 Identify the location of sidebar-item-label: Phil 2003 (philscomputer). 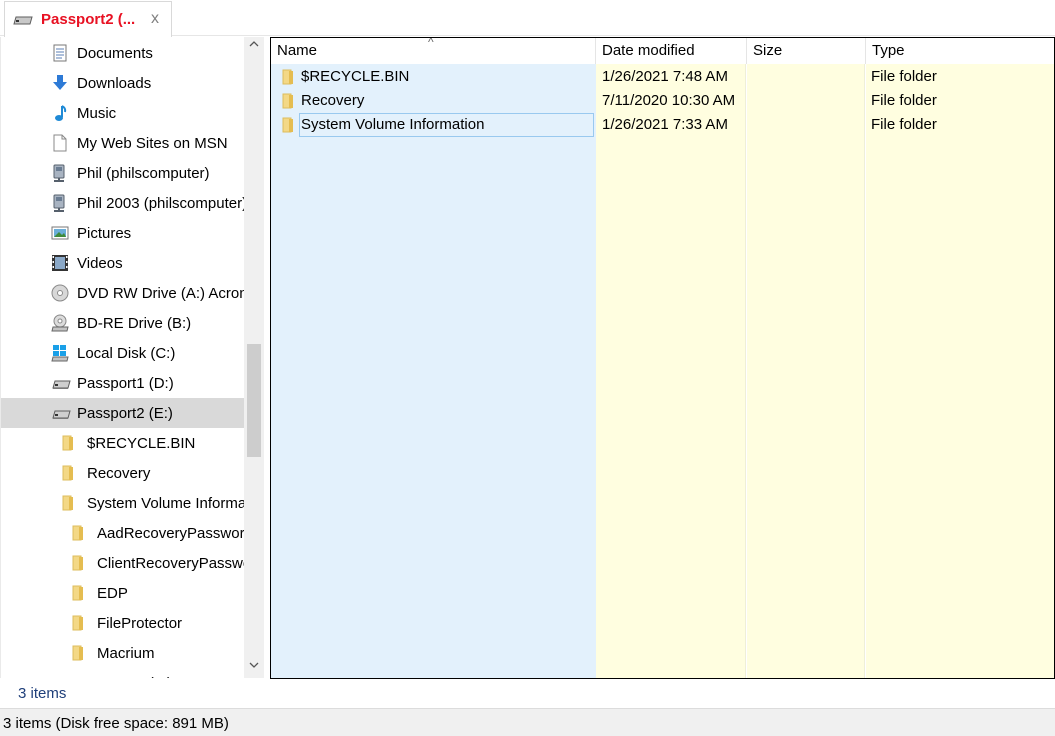
(161, 203).